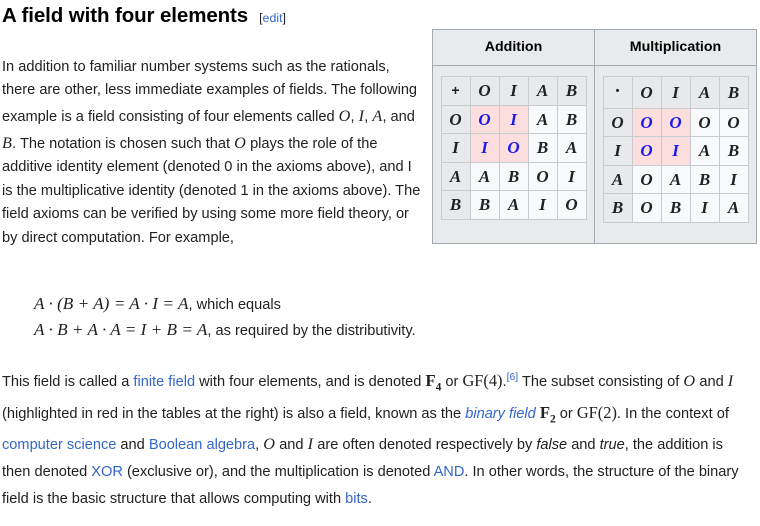  What do you see at coordinates (513, 48) in the screenshot?
I see `addition-table-title: Addition` at bounding box center [513, 48].